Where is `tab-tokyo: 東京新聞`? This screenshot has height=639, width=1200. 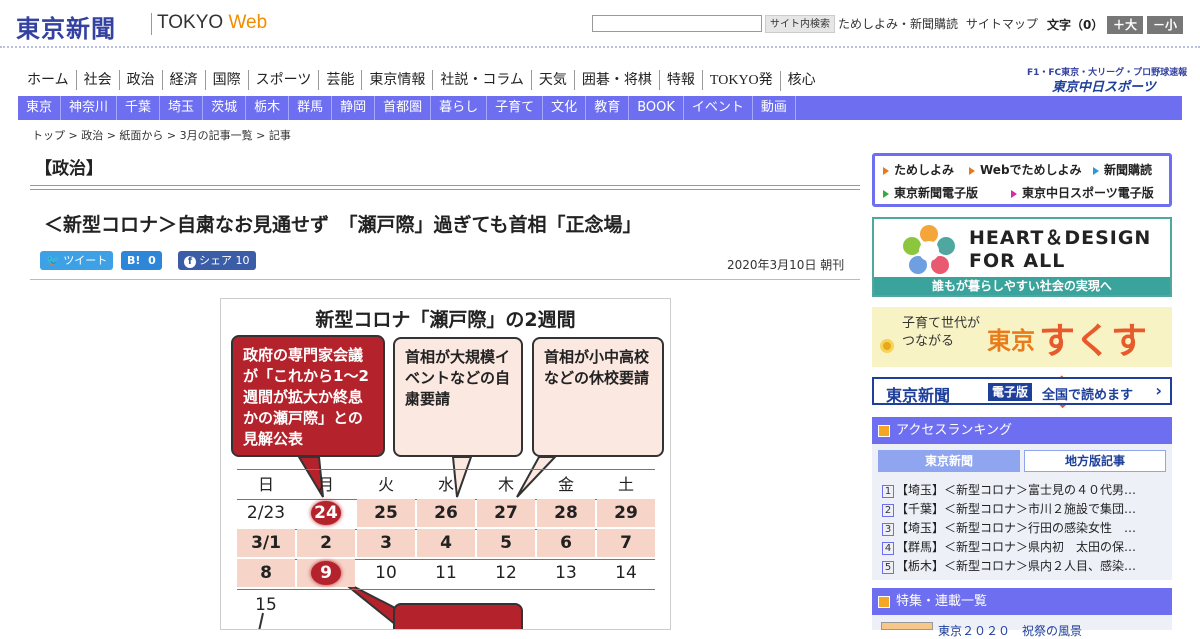
tab-tokyo: 東京新聞 is located at coordinates (949, 461).